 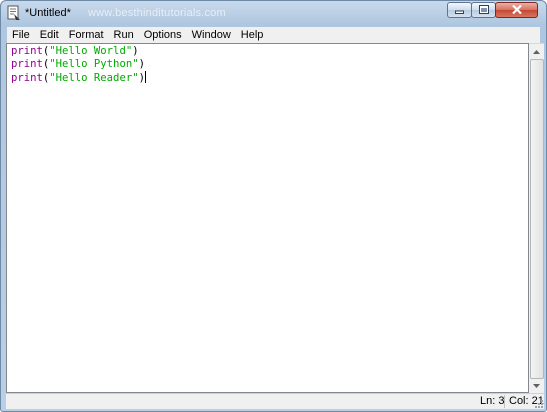 What do you see at coordinates (21, 35) in the screenshot?
I see `menu-file: File` at bounding box center [21, 35].